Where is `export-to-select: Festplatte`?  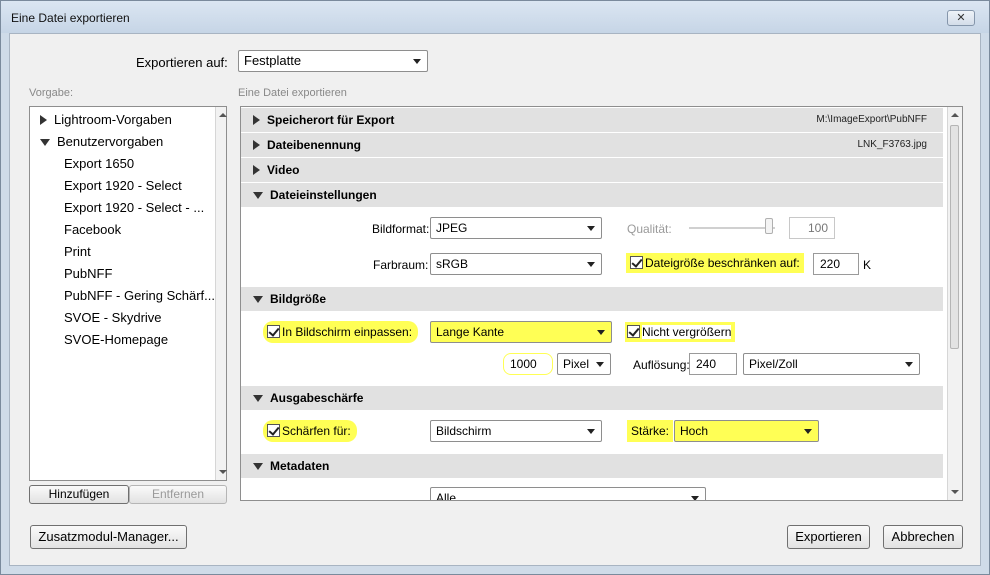
export-to-select: Festplatte is located at coordinates (333, 61).